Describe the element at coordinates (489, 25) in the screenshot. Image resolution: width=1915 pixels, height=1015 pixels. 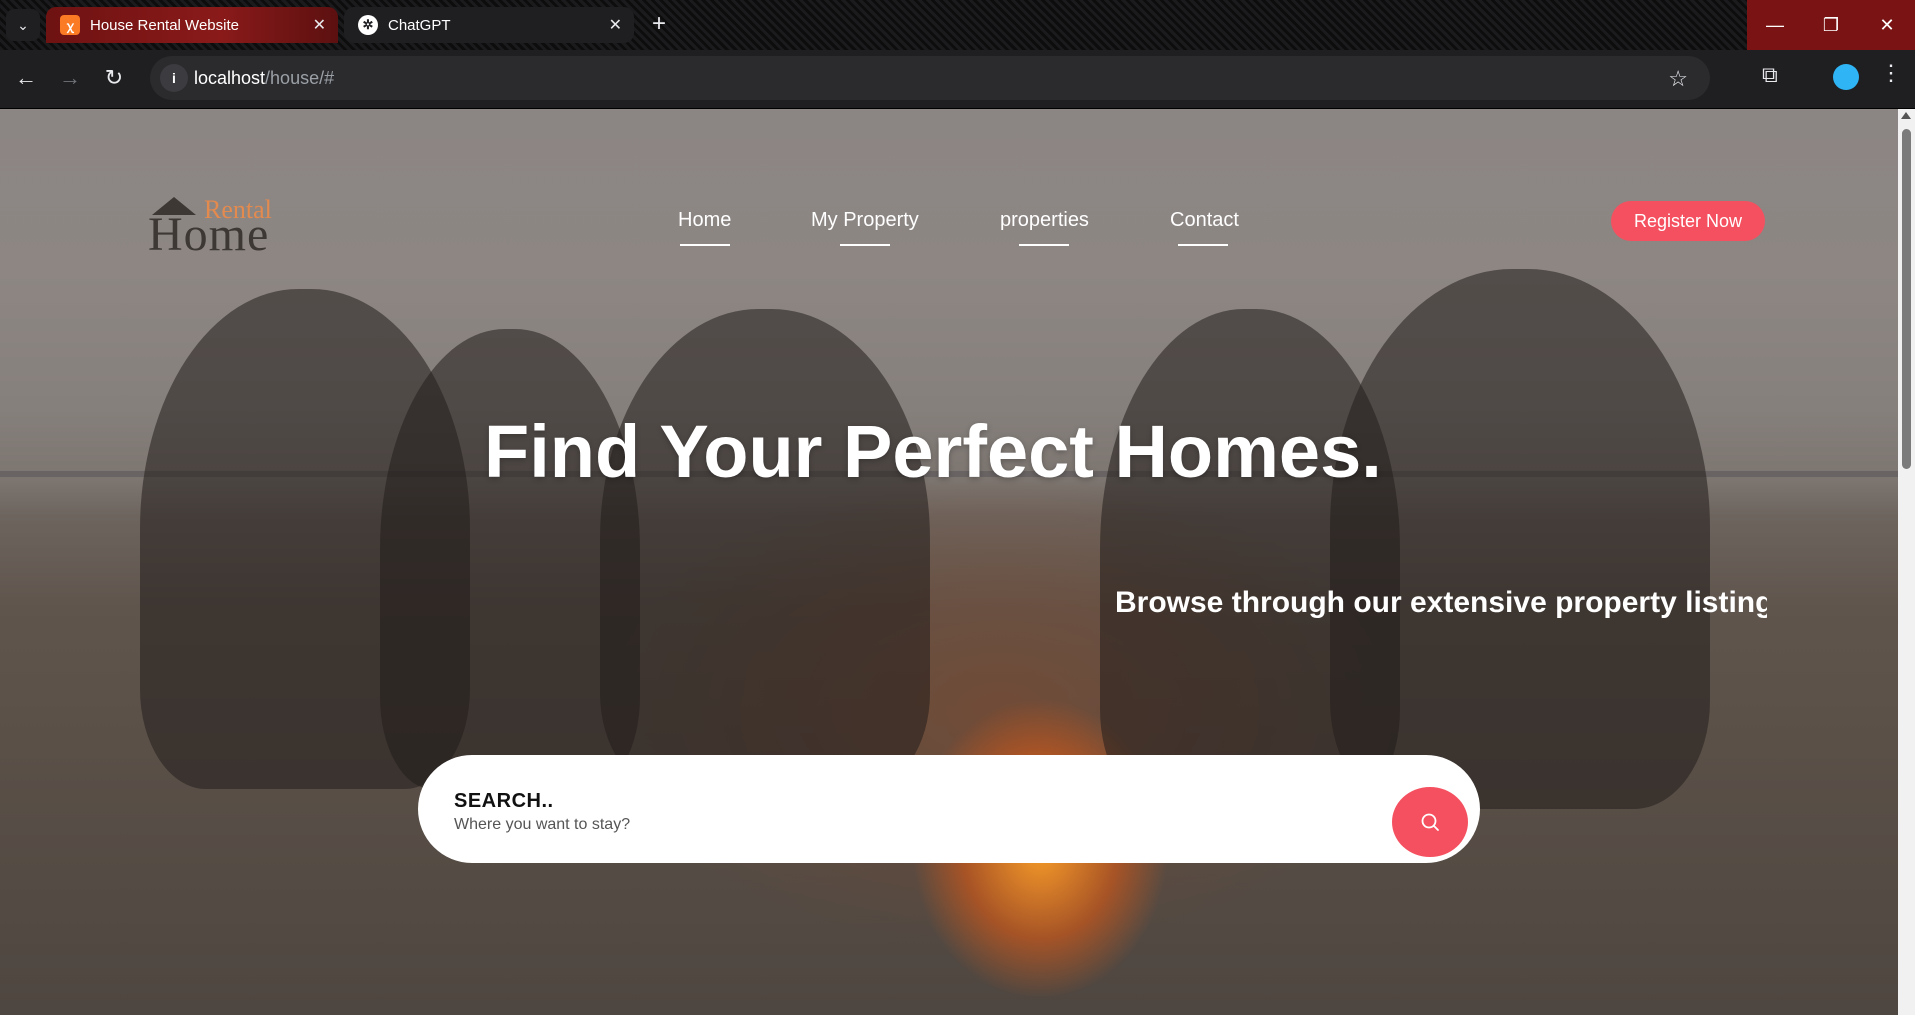
I see `tab-chatgpt: ✲ ChatGPT ✕` at that location.